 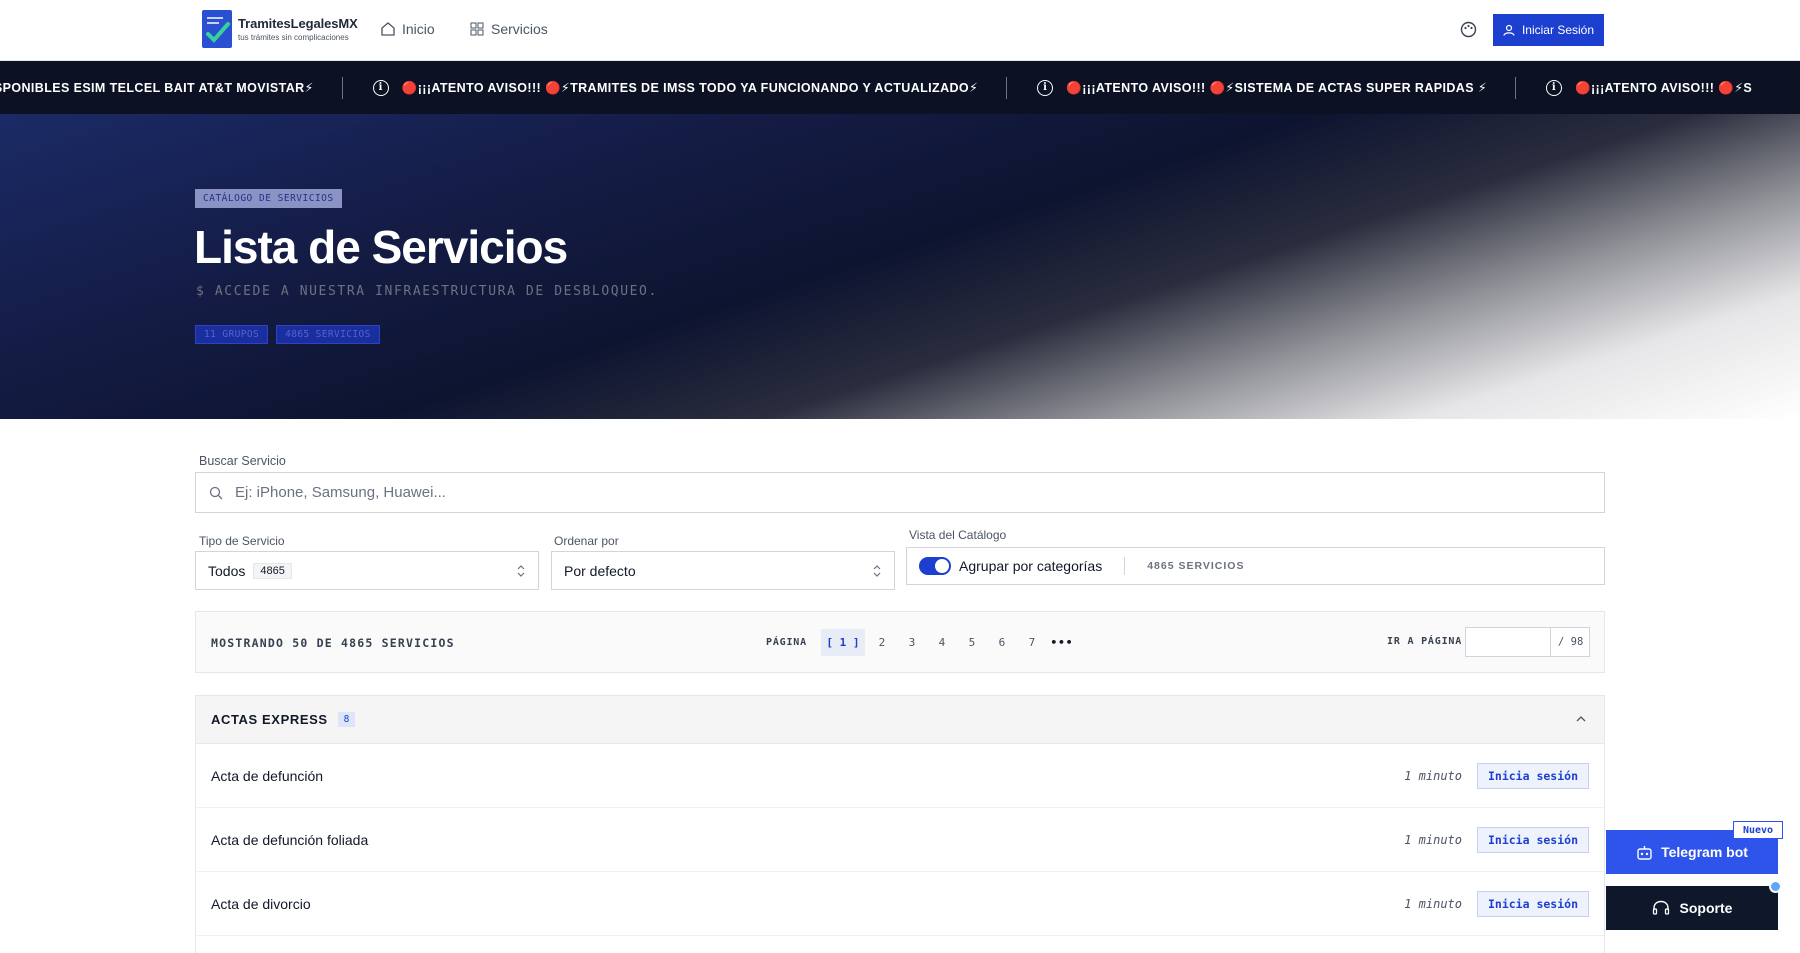 I want to click on nav-inicio: Inicio, so click(x=408, y=29).